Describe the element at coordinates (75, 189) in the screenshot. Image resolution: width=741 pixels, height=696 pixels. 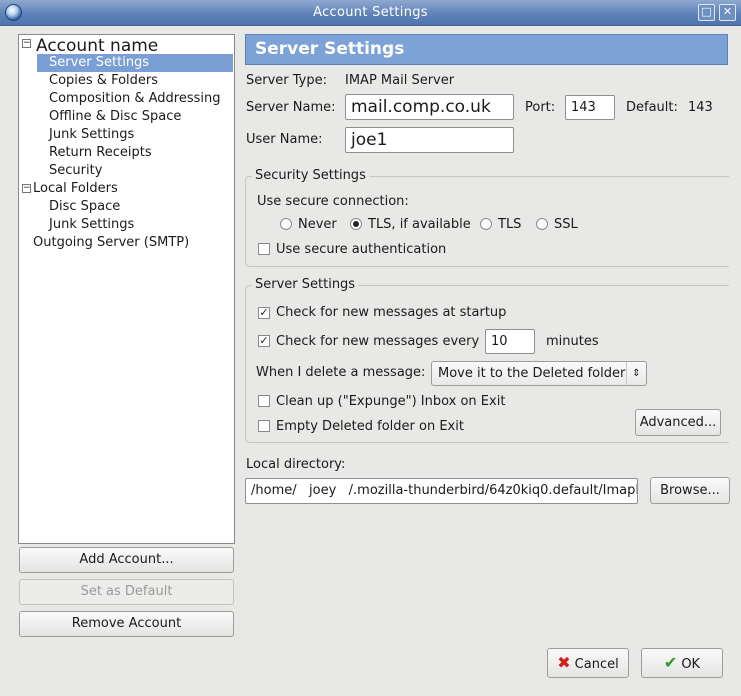
I see `tree-local-folders: Local Folders` at that location.